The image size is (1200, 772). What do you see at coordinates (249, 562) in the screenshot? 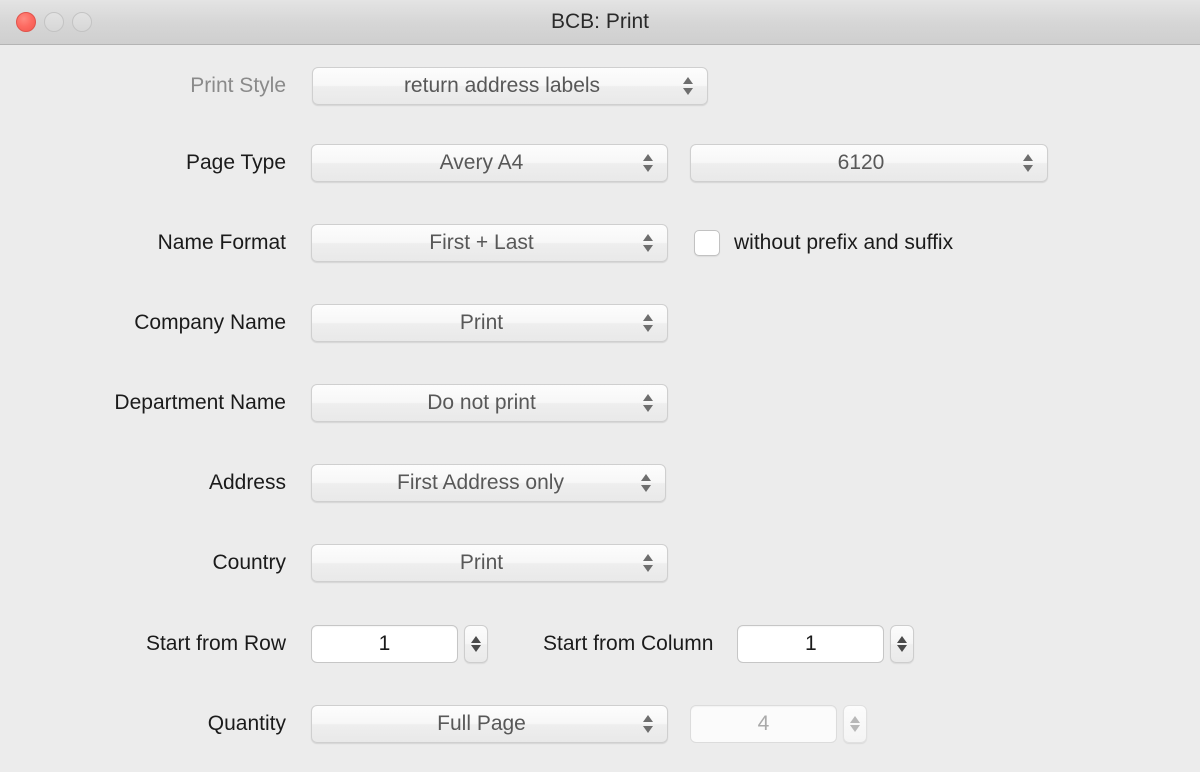
I see `country-label: Country` at bounding box center [249, 562].